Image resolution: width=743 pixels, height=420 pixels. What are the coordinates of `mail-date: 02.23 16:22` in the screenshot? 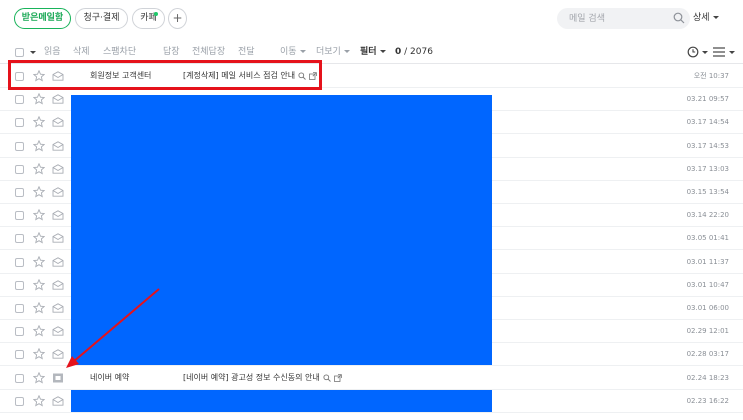 It's located at (707, 400).